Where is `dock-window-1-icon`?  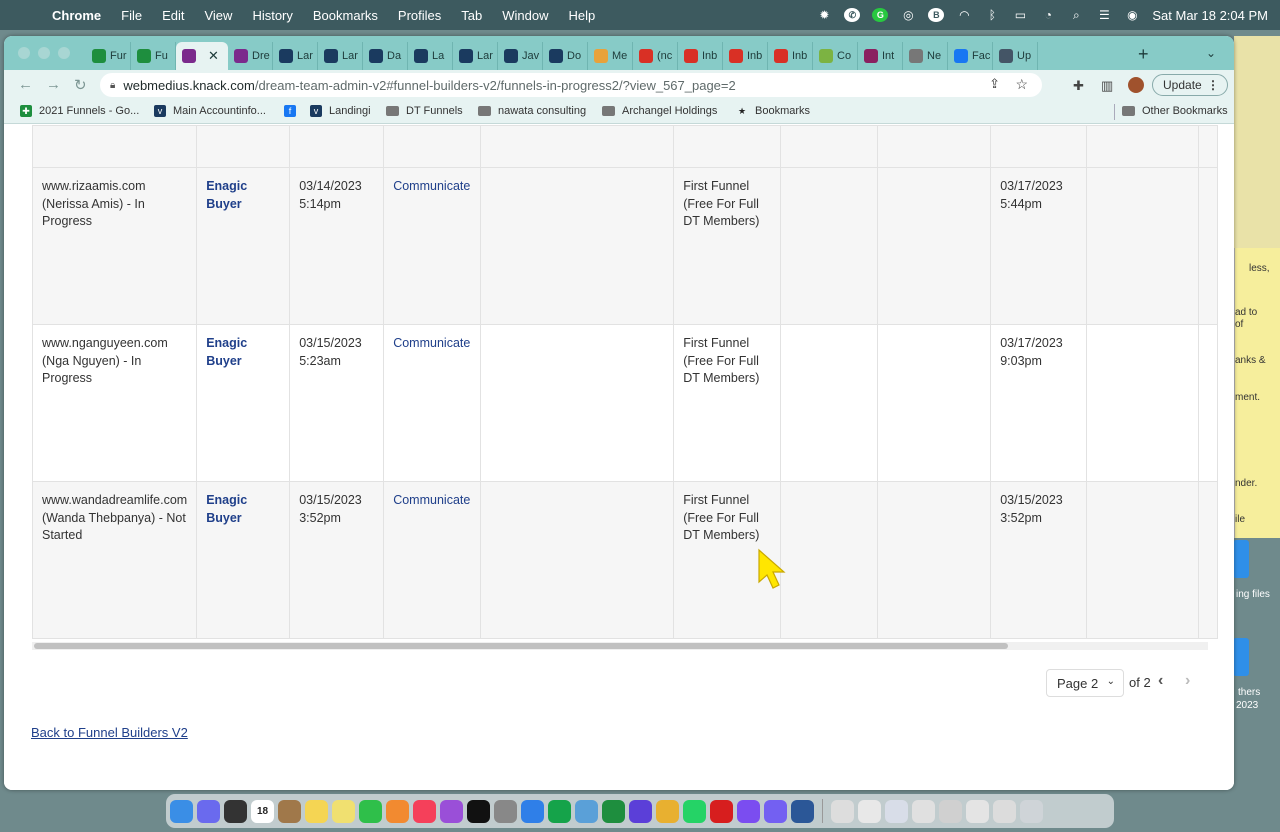
dock-window-1-icon is located at coordinates (842, 811).